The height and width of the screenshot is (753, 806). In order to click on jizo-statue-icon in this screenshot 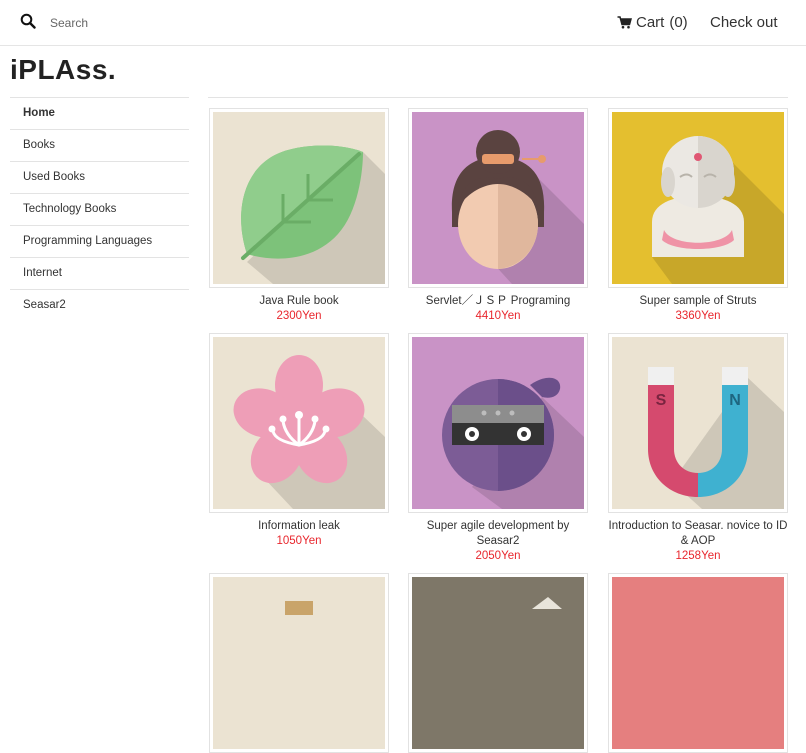, I will do `click(698, 198)`.